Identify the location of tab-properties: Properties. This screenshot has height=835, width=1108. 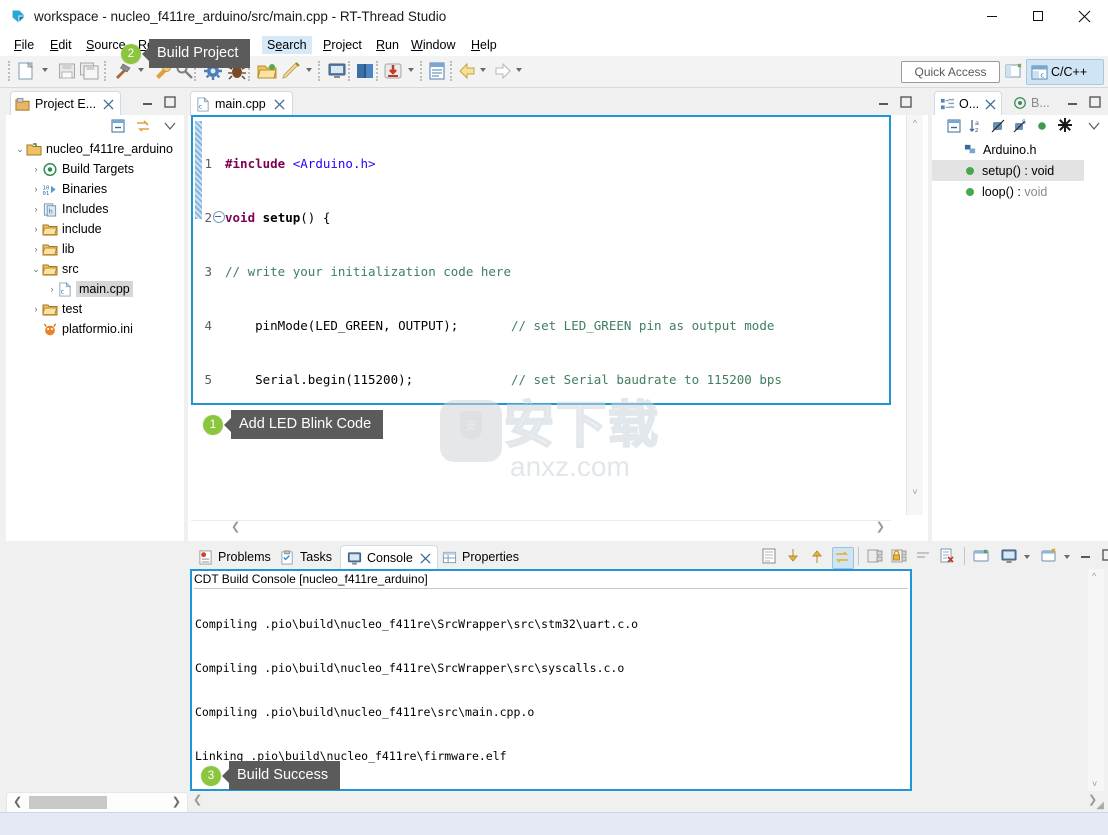
(480, 557).